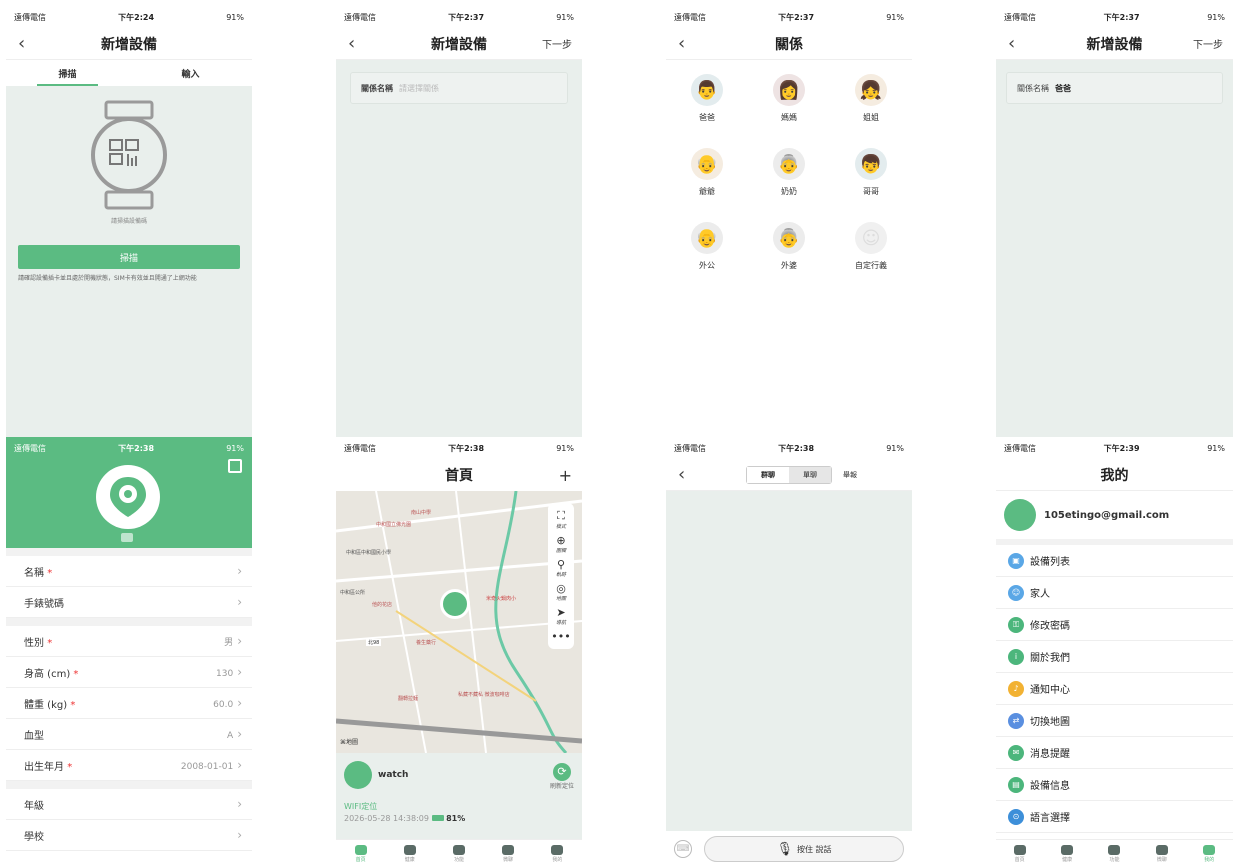 The width and height of the screenshot is (1233, 867). What do you see at coordinates (1114, 753) in the screenshot?
I see `menu-message-reminder: ✉ 消息提醒` at bounding box center [1114, 753].